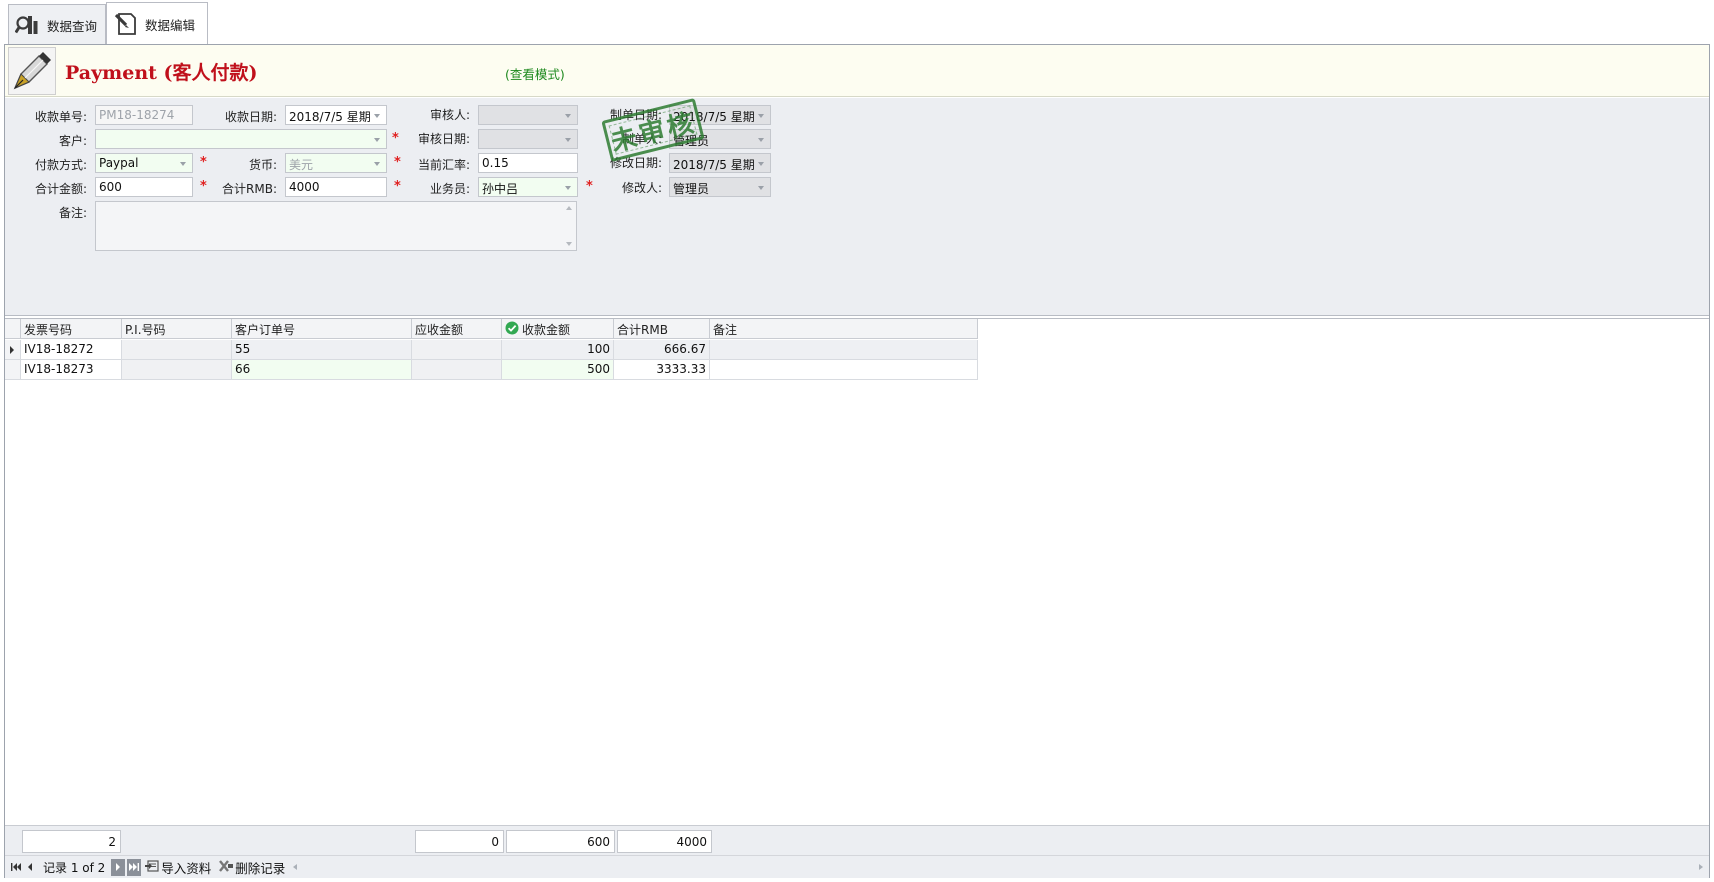  What do you see at coordinates (71, 370) in the screenshot?
I see `cell-invoice-no: IV18-18273` at bounding box center [71, 370].